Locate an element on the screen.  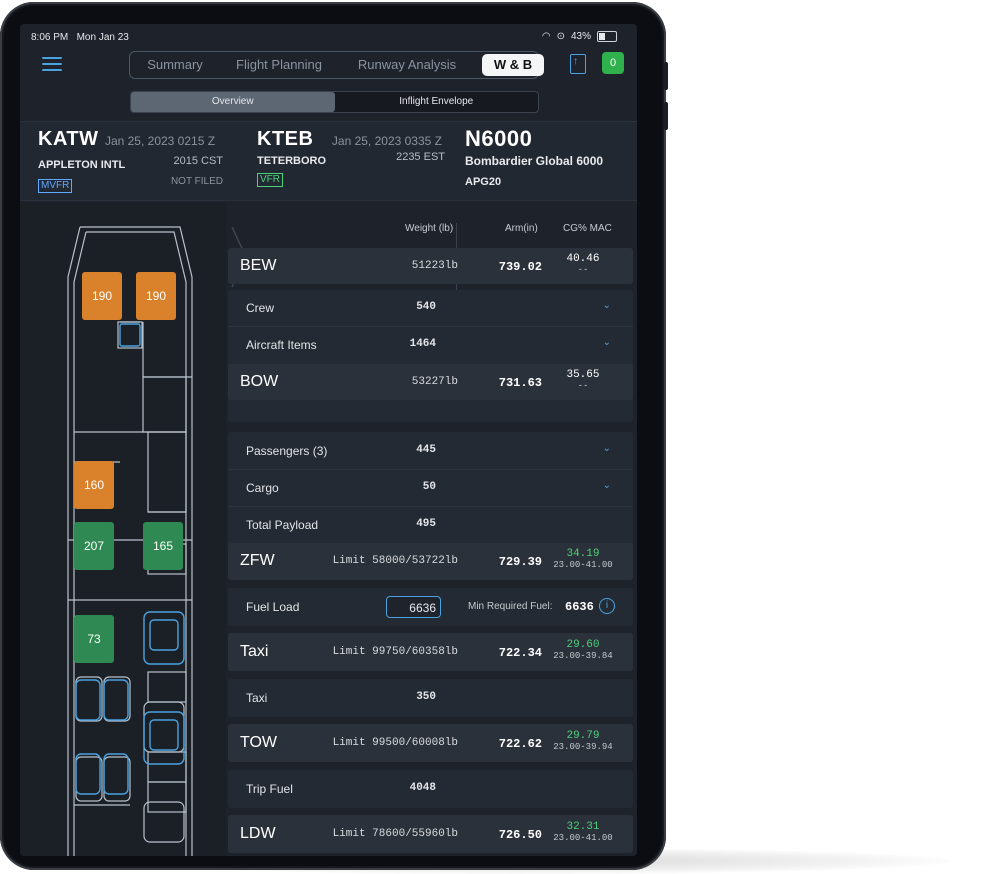
tow-limit: Limit 99500/60008lb is located at coordinates (395, 743).